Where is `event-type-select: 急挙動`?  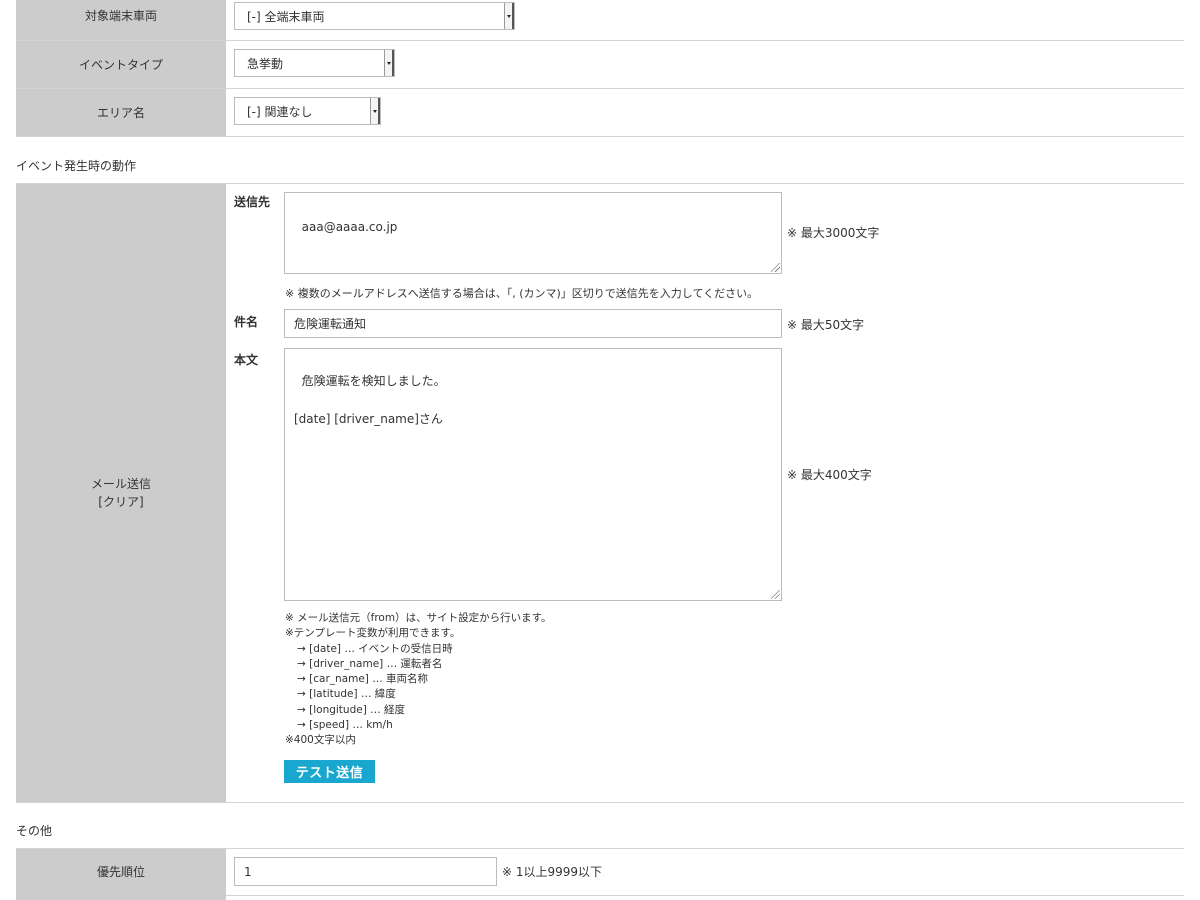
event-type-select: 急挙動 is located at coordinates (314, 63).